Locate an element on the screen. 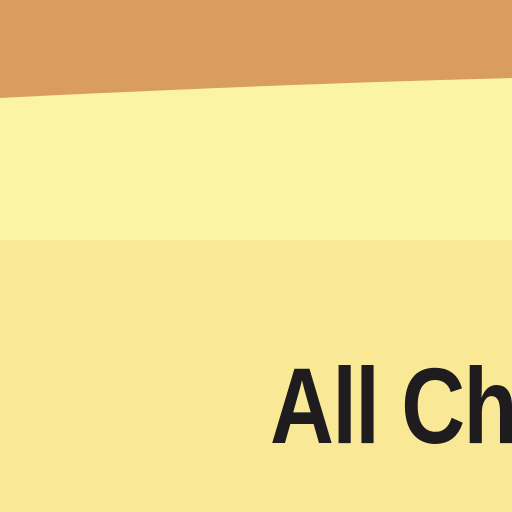 The image size is (512, 512). section-title: All Ch is located at coordinates (391, 405).